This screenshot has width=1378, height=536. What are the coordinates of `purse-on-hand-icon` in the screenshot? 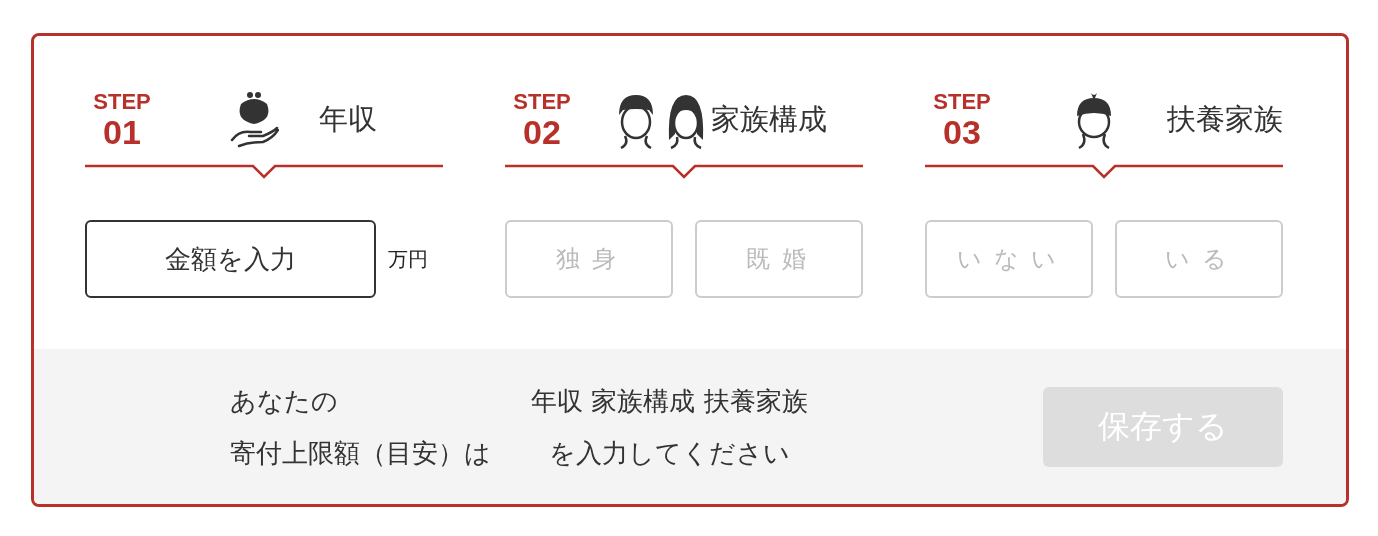 It's located at (254, 120).